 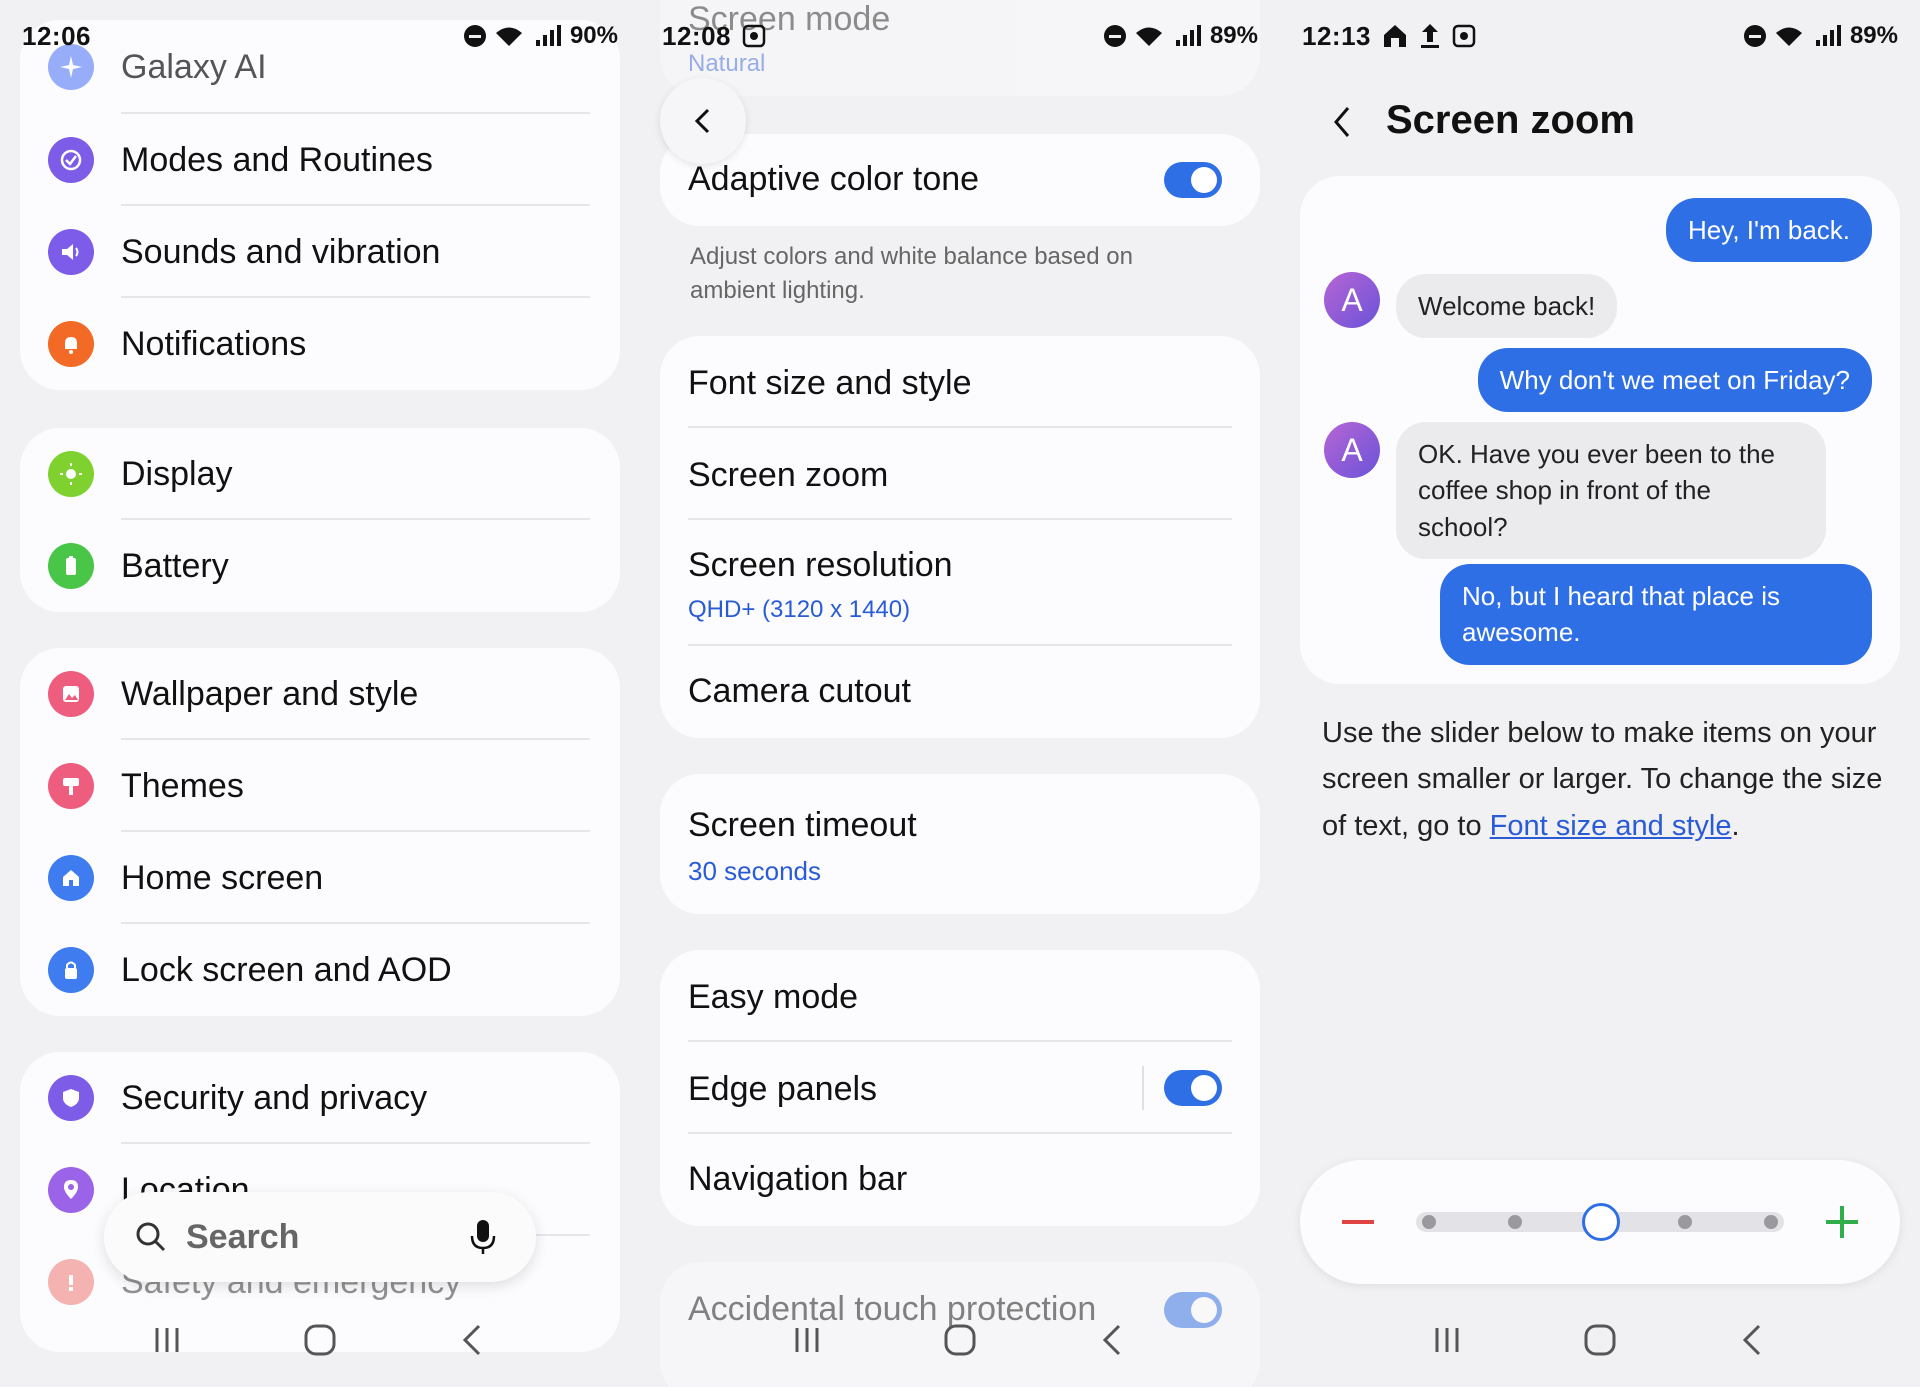 I want to click on settings-item-battery: Battery, so click(x=320, y=566).